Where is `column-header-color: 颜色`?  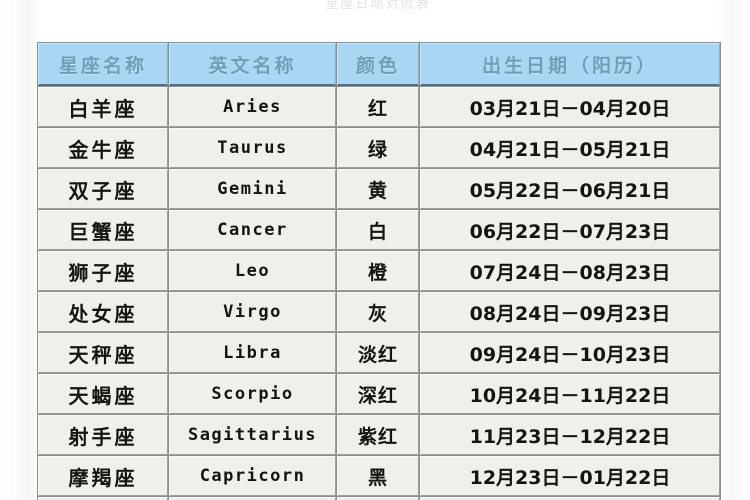
column-header-color: 颜色 is located at coordinates (378, 64).